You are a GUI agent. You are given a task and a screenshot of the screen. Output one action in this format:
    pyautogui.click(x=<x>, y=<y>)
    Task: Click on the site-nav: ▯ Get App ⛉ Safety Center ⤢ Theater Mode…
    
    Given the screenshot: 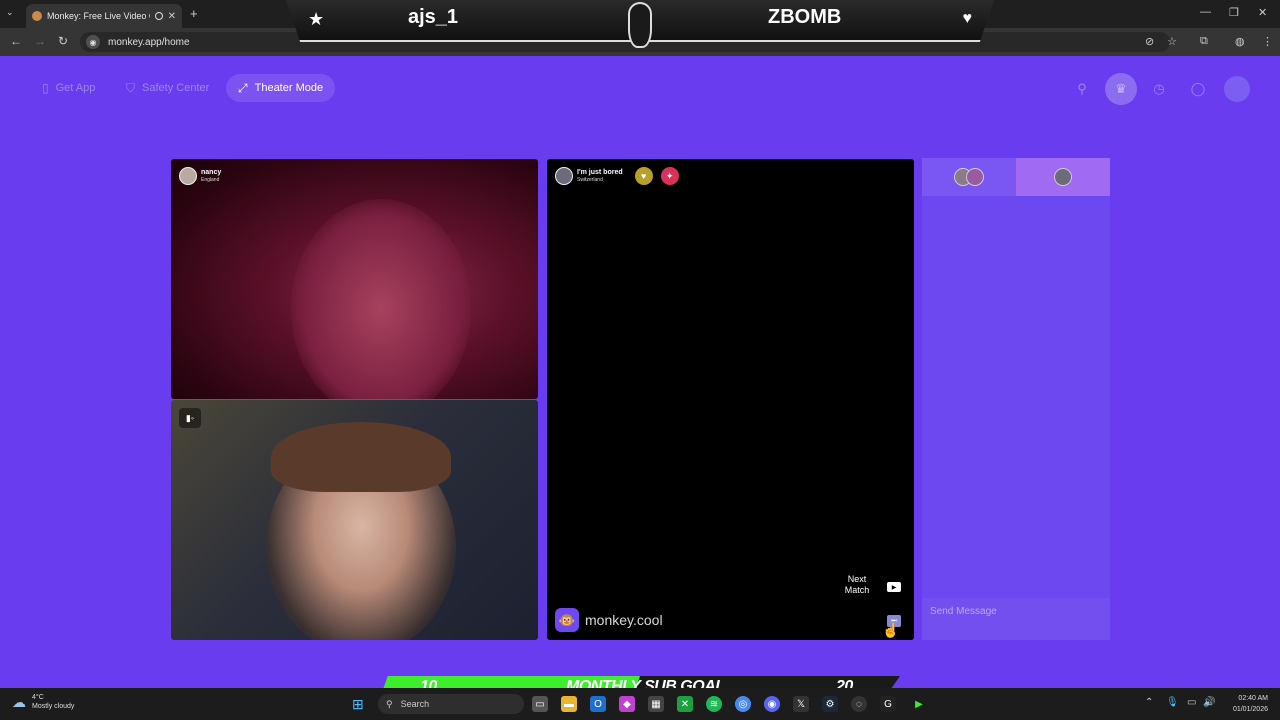 What is the action you would take?
    pyautogui.click(x=640, y=88)
    